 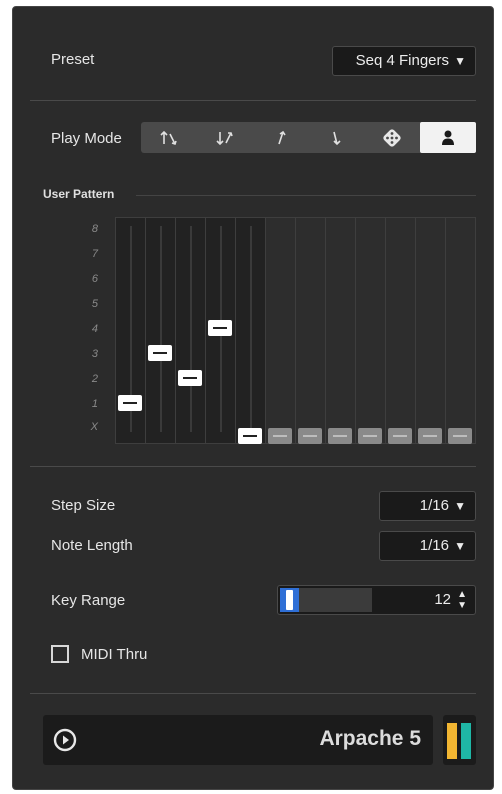 I want to click on step-size-value: 1/16, so click(x=434, y=505).